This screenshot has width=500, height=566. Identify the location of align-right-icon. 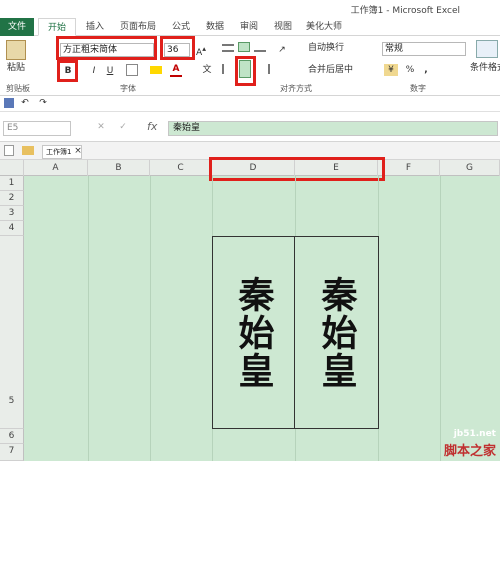
(264, 69).